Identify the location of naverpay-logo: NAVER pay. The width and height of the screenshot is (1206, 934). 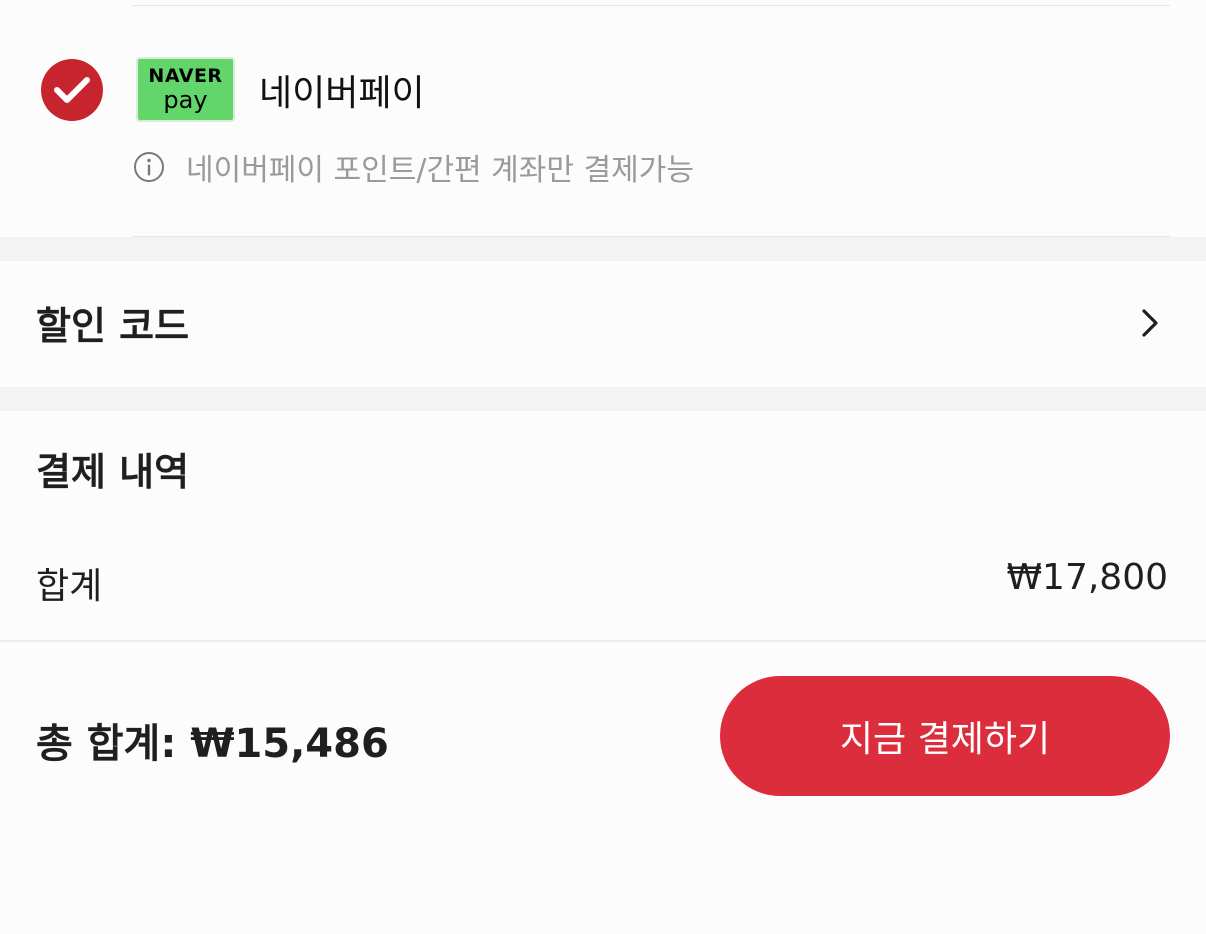
(185, 89).